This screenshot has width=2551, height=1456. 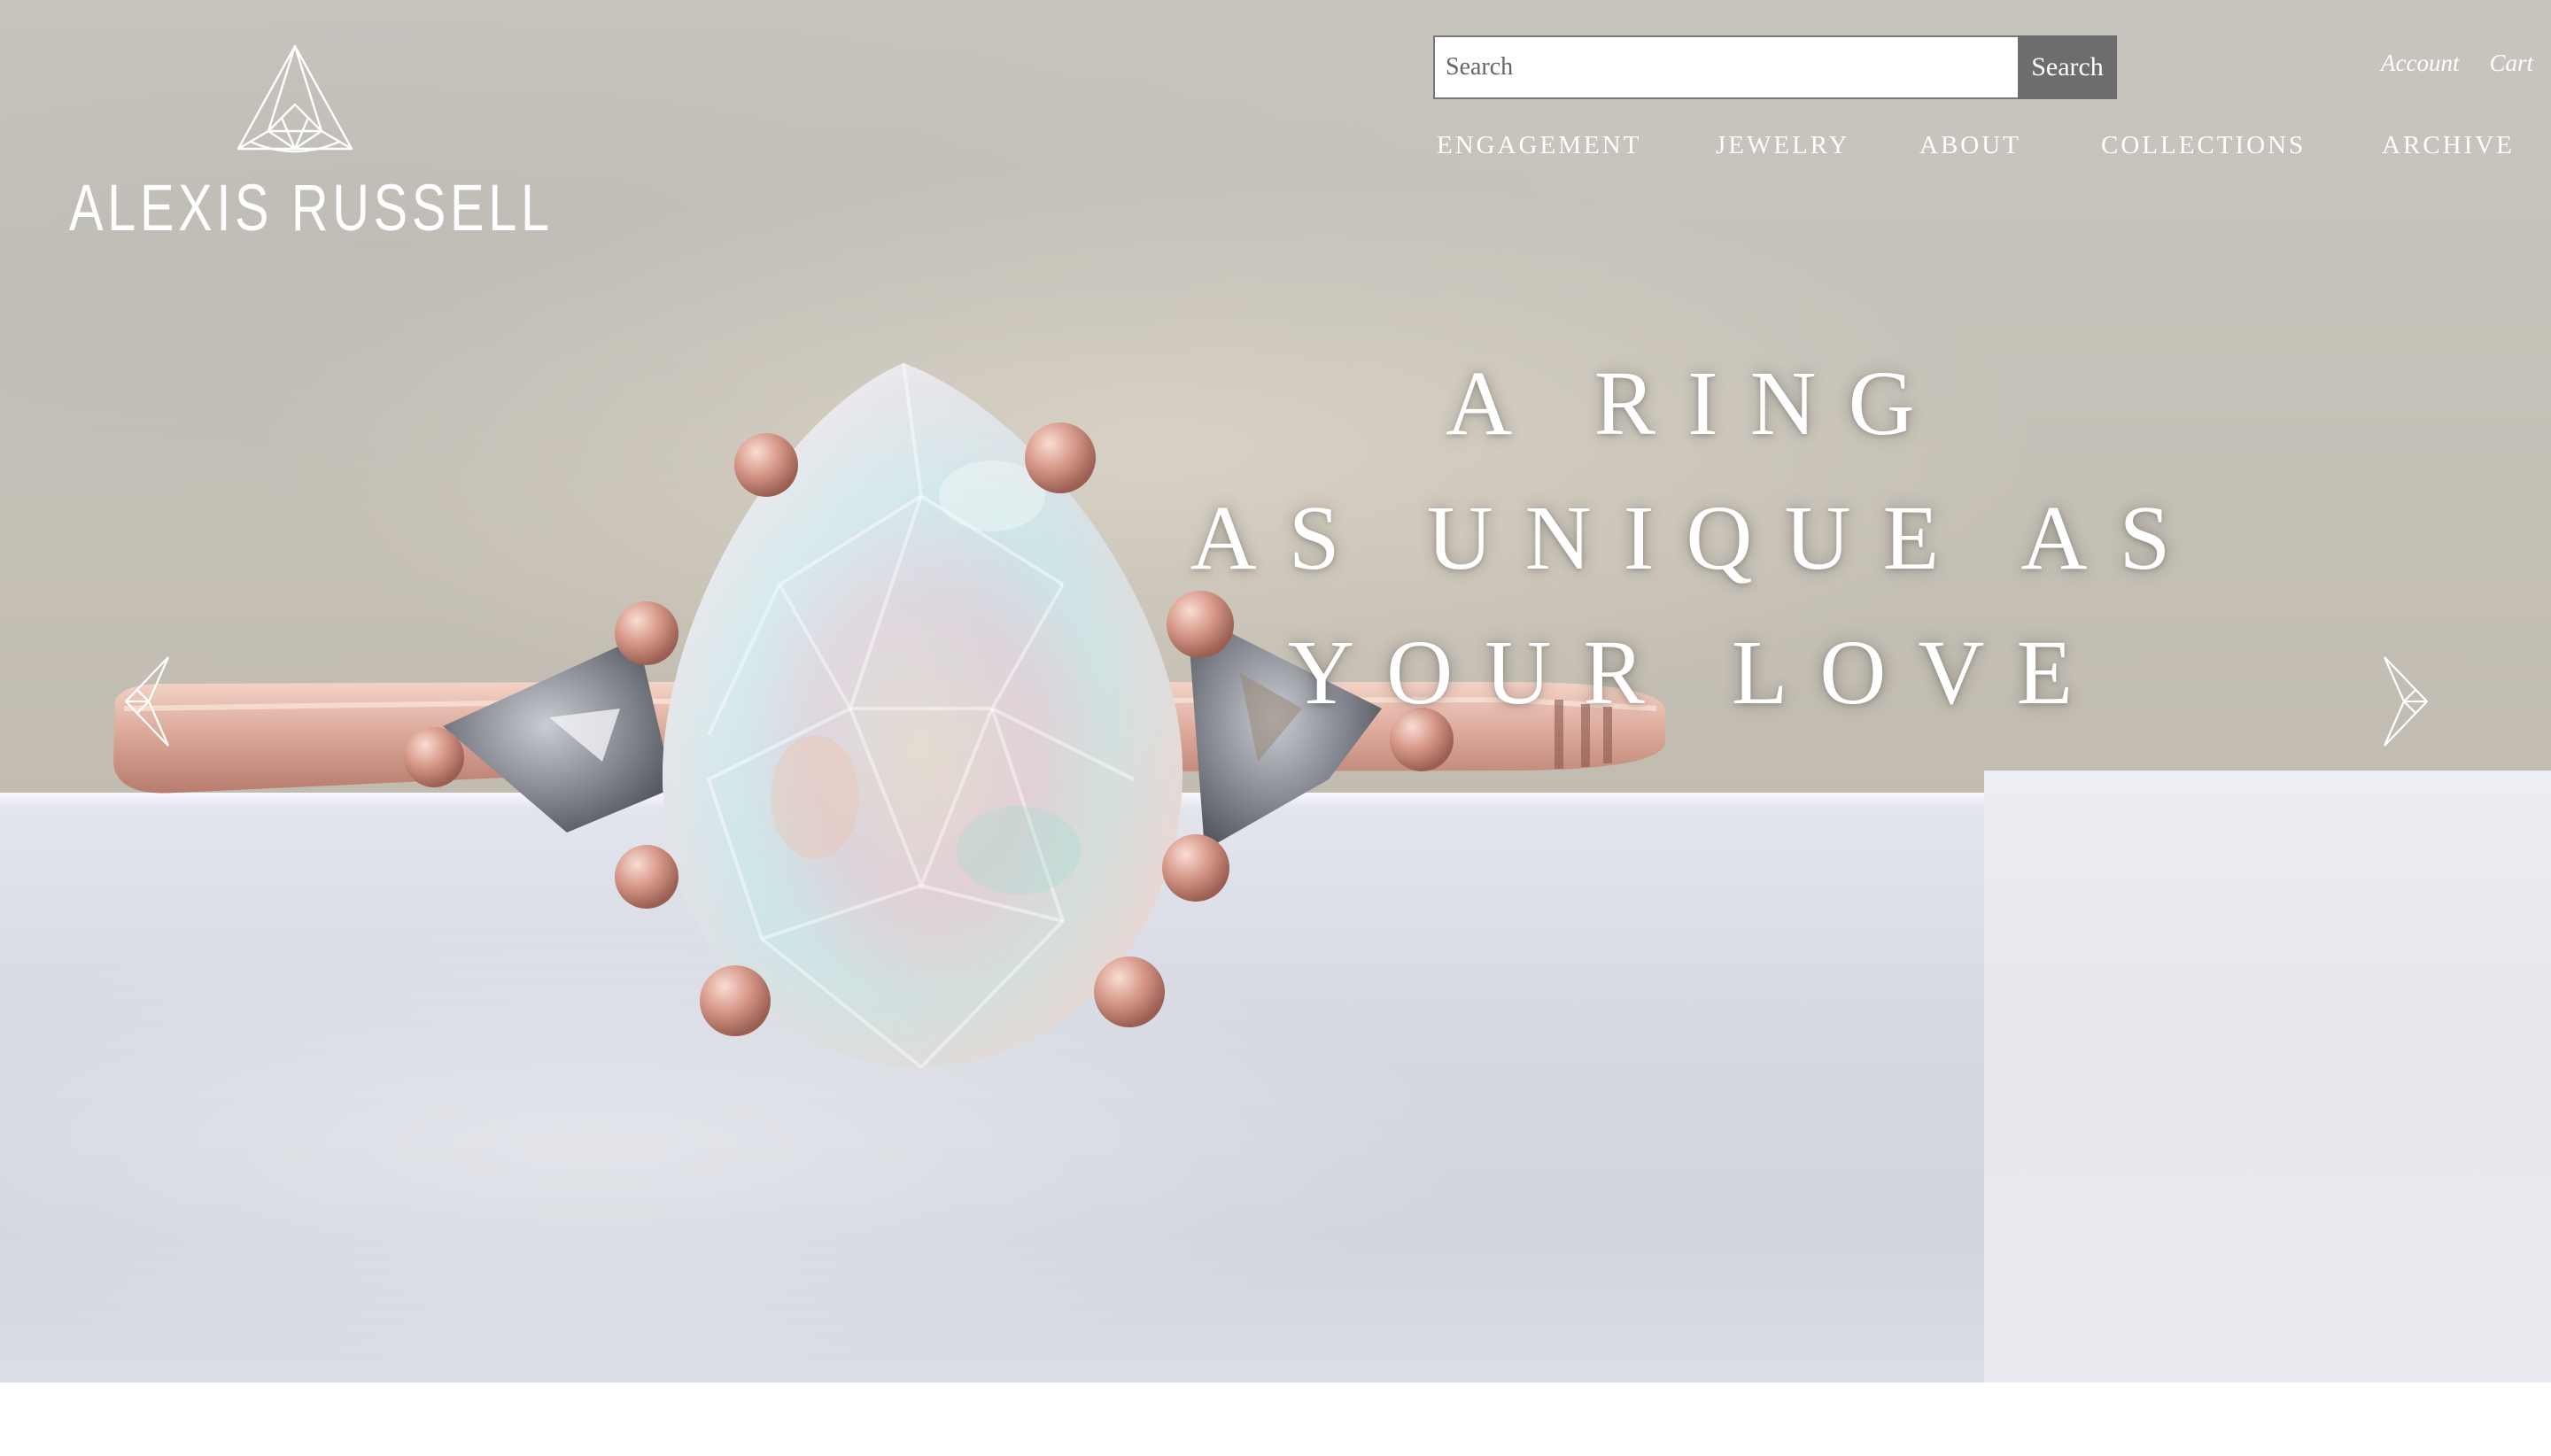 What do you see at coordinates (2511, 63) in the screenshot?
I see `cart-link: Cart` at bounding box center [2511, 63].